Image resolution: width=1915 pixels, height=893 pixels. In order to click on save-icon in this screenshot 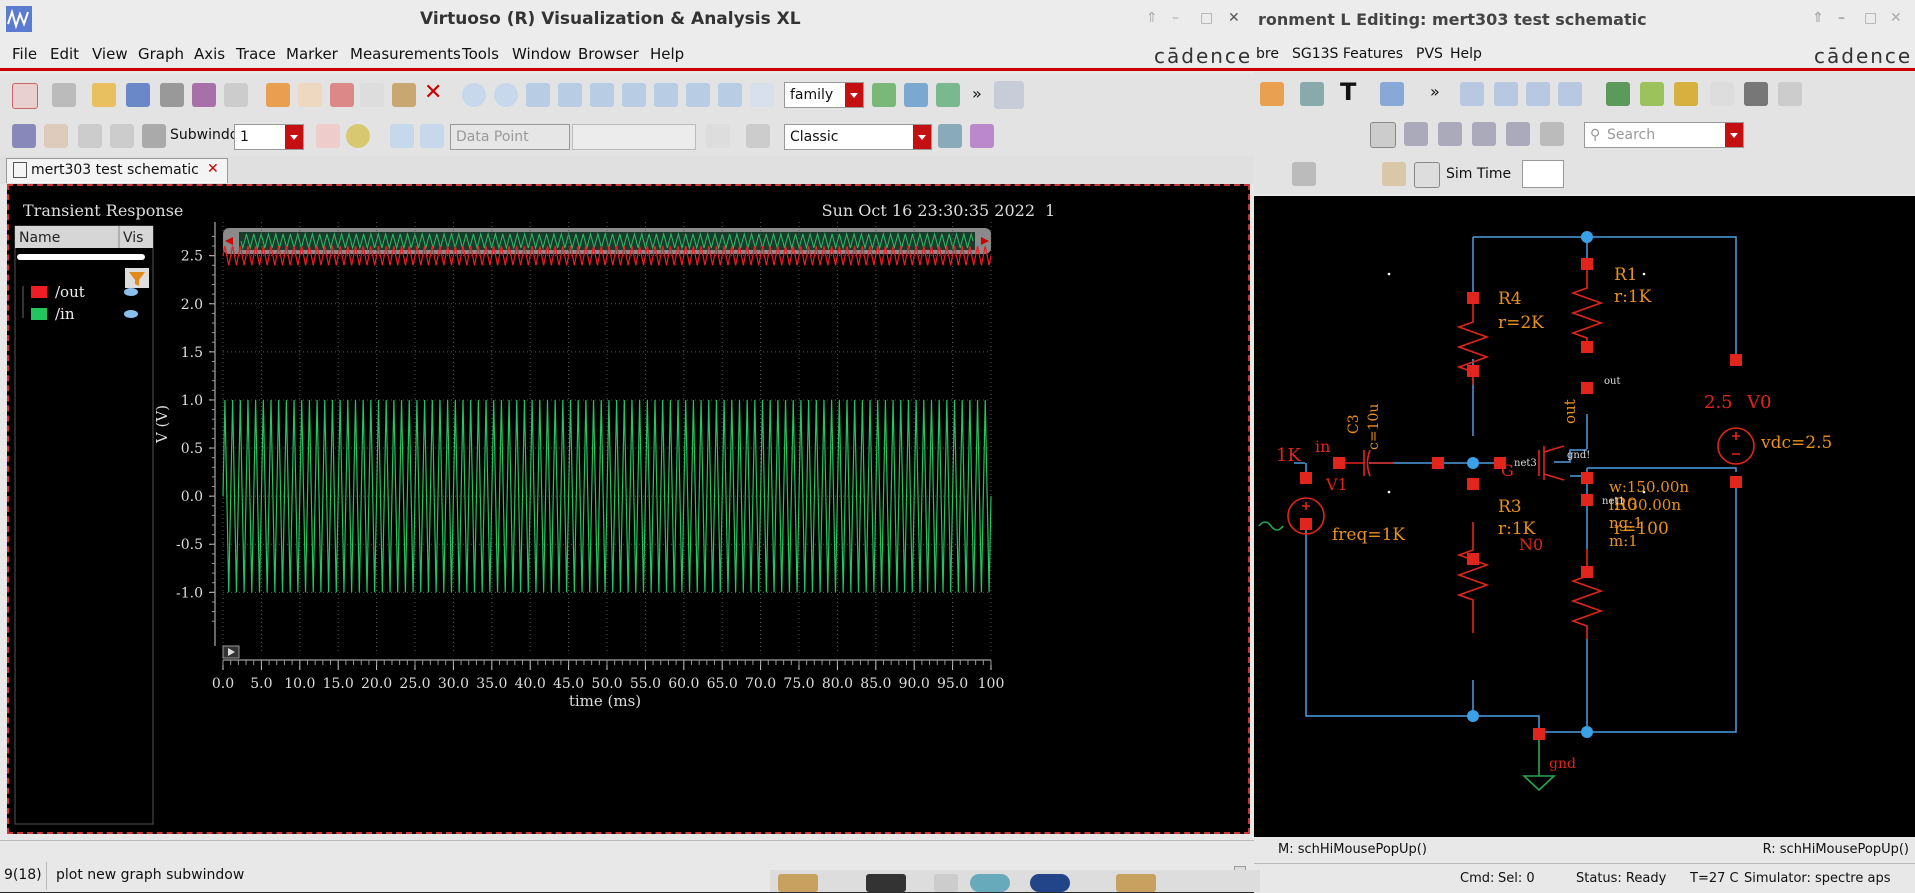, I will do `click(138, 95)`.